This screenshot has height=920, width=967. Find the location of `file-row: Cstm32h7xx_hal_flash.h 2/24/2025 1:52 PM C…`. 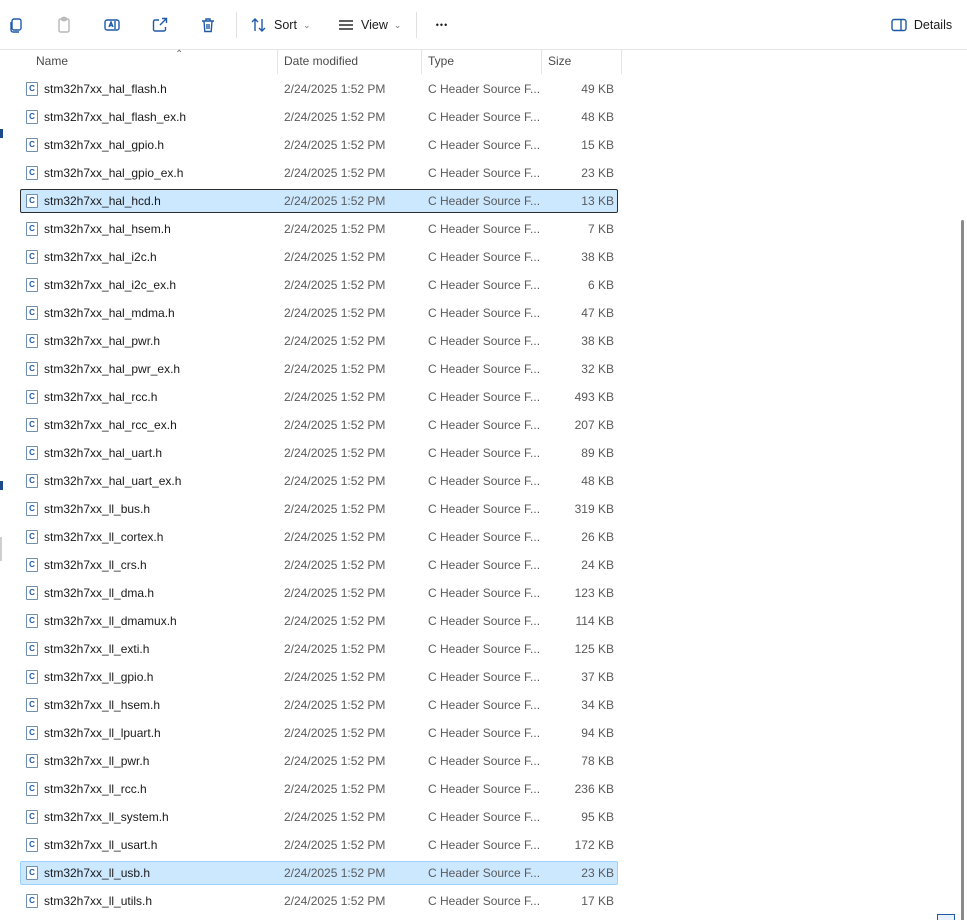

file-row: Cstm32h7xx_hal_flash.h 2/24/2025 1:52 PM C… is located at coordinates (319, 89).